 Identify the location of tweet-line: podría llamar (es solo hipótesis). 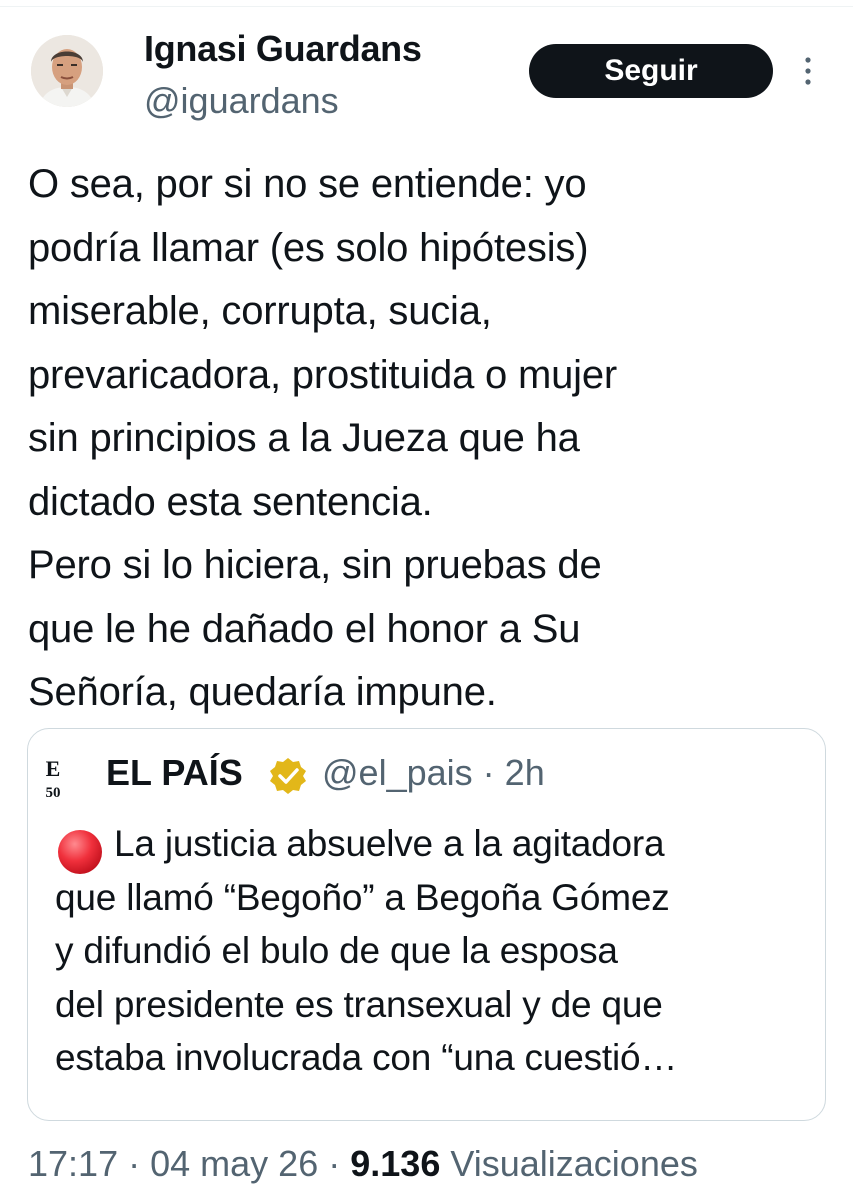
(308, 247).